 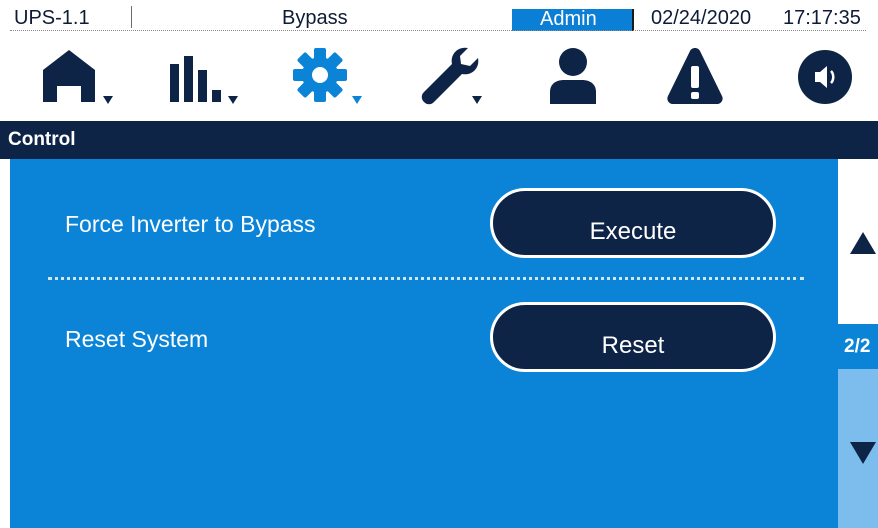 I want to click on status-divider, so click(x=131, y=17).